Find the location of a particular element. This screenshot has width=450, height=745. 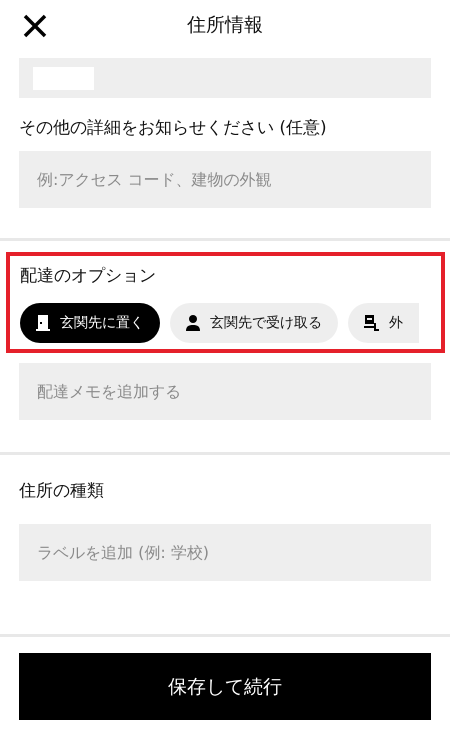

close-button is located at coordinates (35, 26).